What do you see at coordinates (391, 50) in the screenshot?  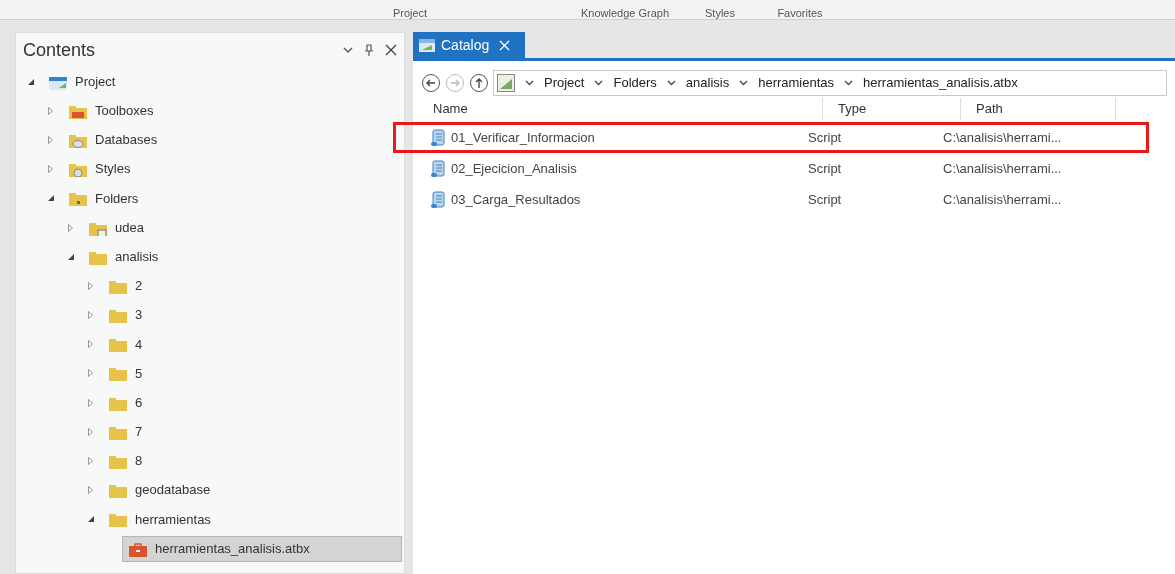 I see `close-icon` at bounding box center [391, 50].